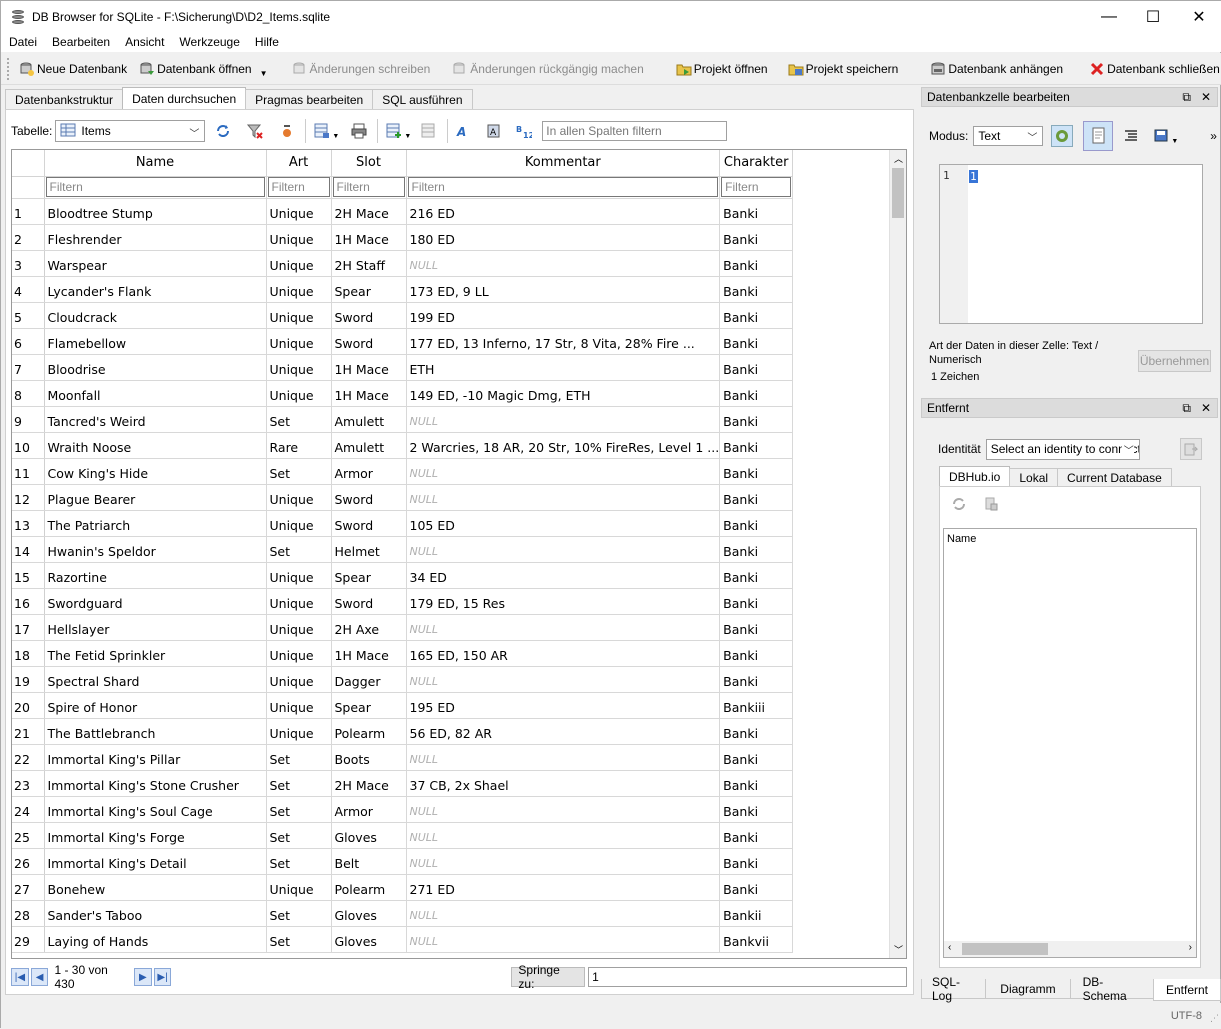 This screenshot has width=1221, height=1029. I want to click on save-table-dropdown-icon: ▼, so click(335, 136).